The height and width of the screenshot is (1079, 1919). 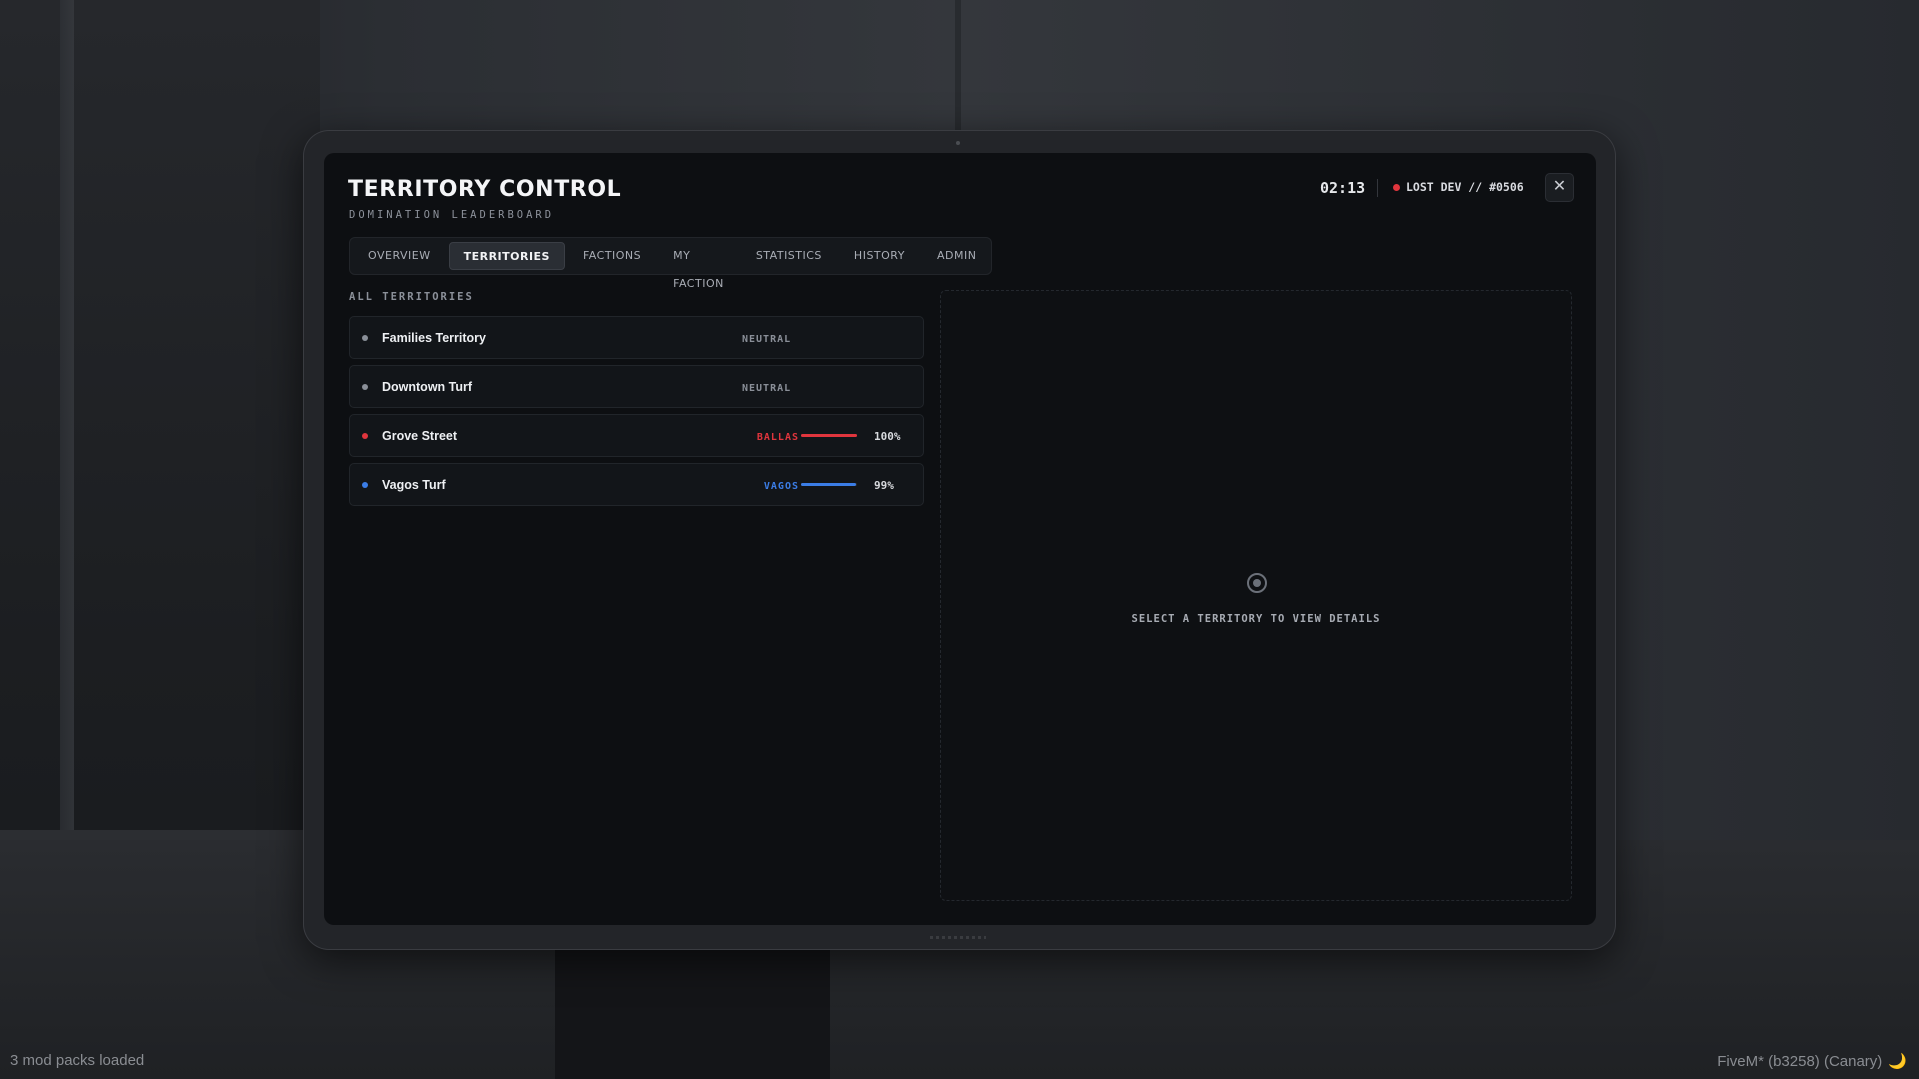 I want to click on wall-edge, so click(x=67, y=430).